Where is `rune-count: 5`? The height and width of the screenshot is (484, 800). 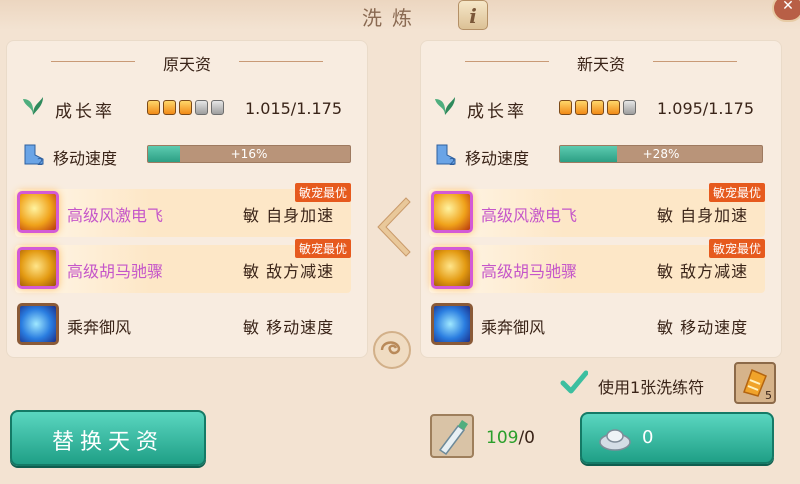
rune-count: 5 is located at coordinates (768, 395).